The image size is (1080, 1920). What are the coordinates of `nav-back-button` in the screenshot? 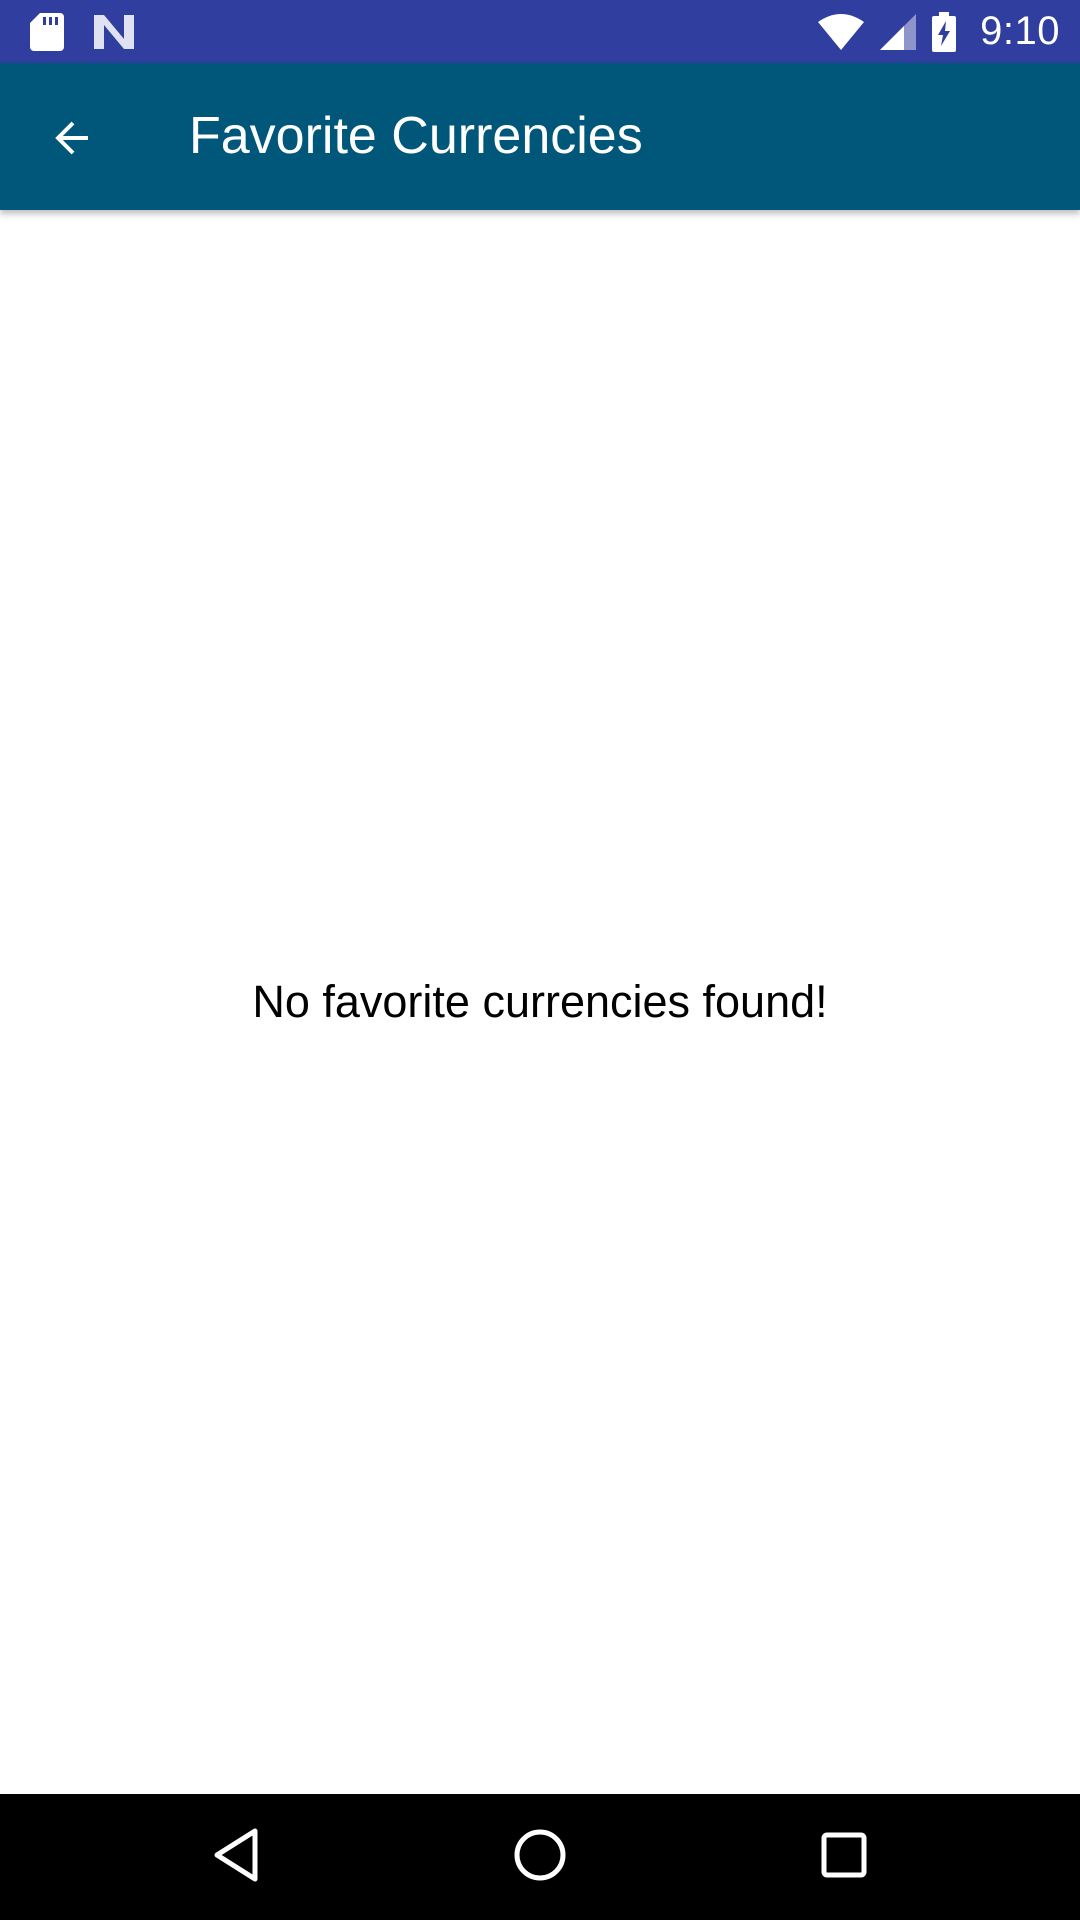 It's located at (236, 1857).